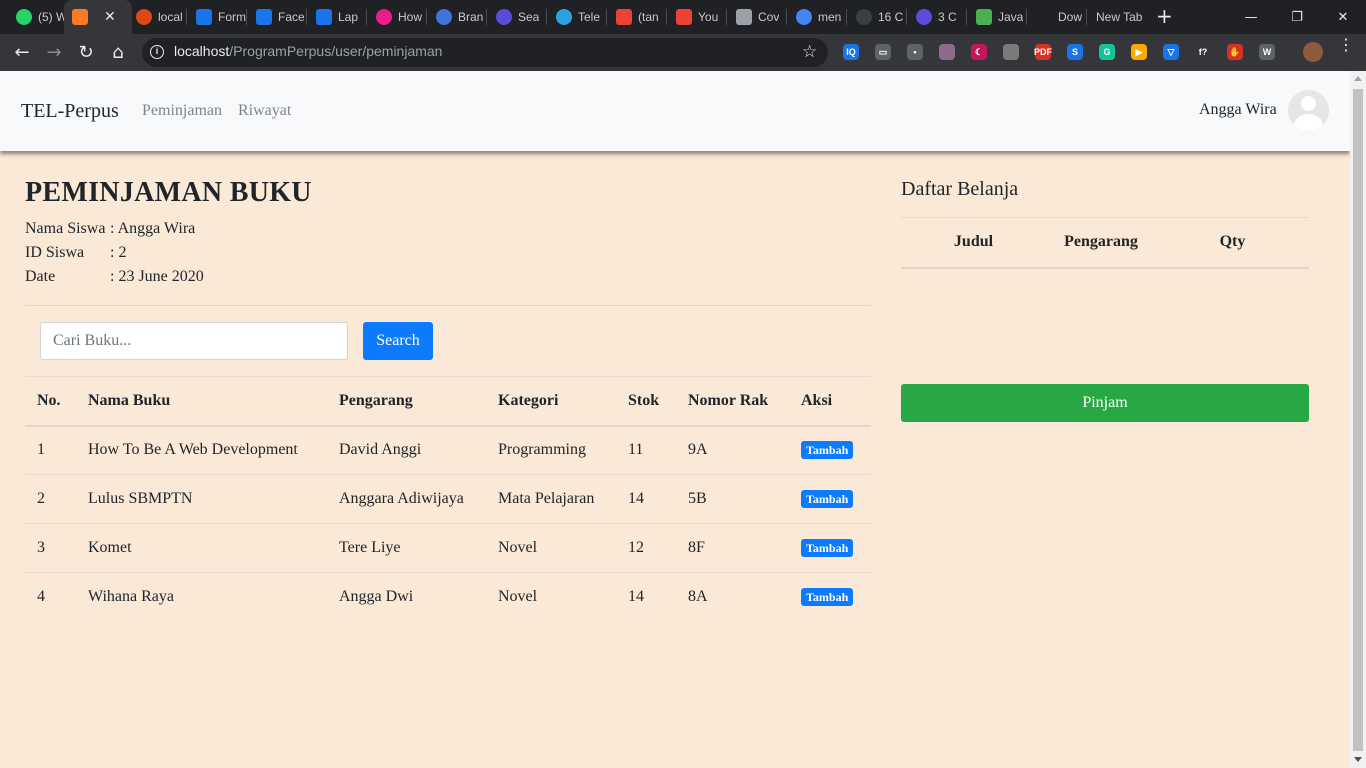 The height and width of the screenshot is (768, 1366). What do you see at coordinates (947, 52) in the screenshot?
I see `circle-ext-icon` at bounding box center [947, 52].